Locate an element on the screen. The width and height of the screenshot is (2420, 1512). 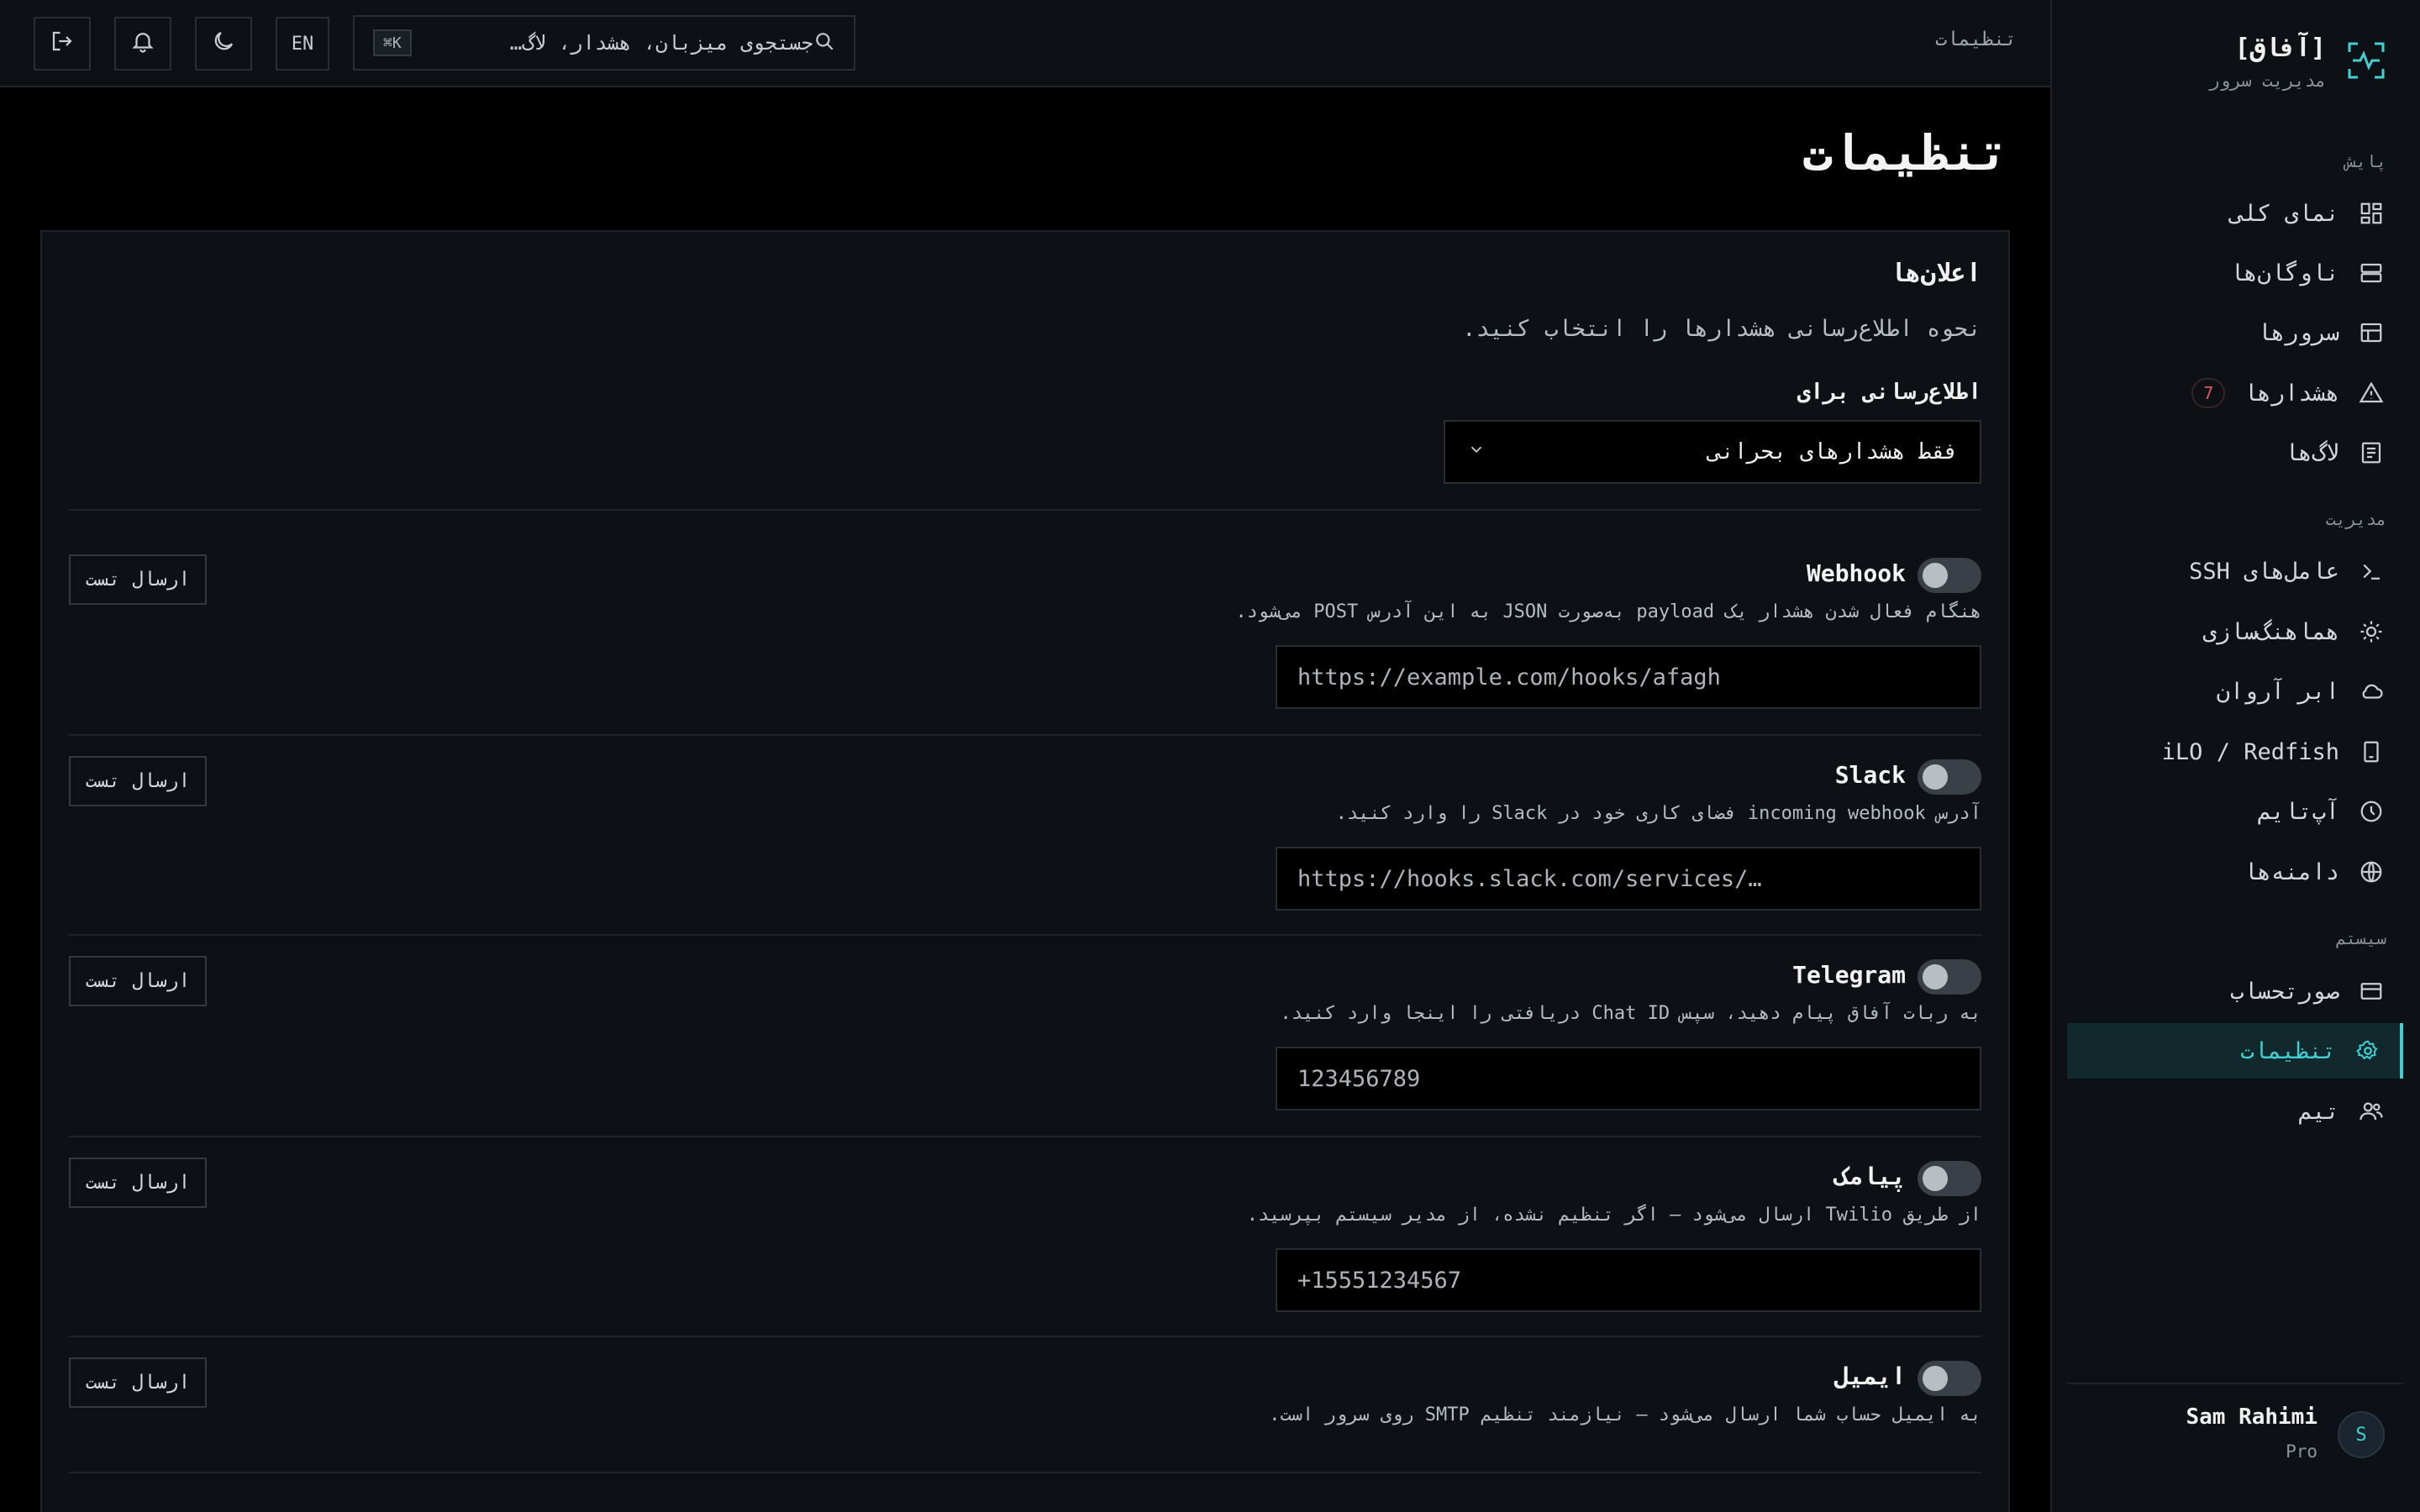
cloud-icon is located at coordinates (2371, 691).